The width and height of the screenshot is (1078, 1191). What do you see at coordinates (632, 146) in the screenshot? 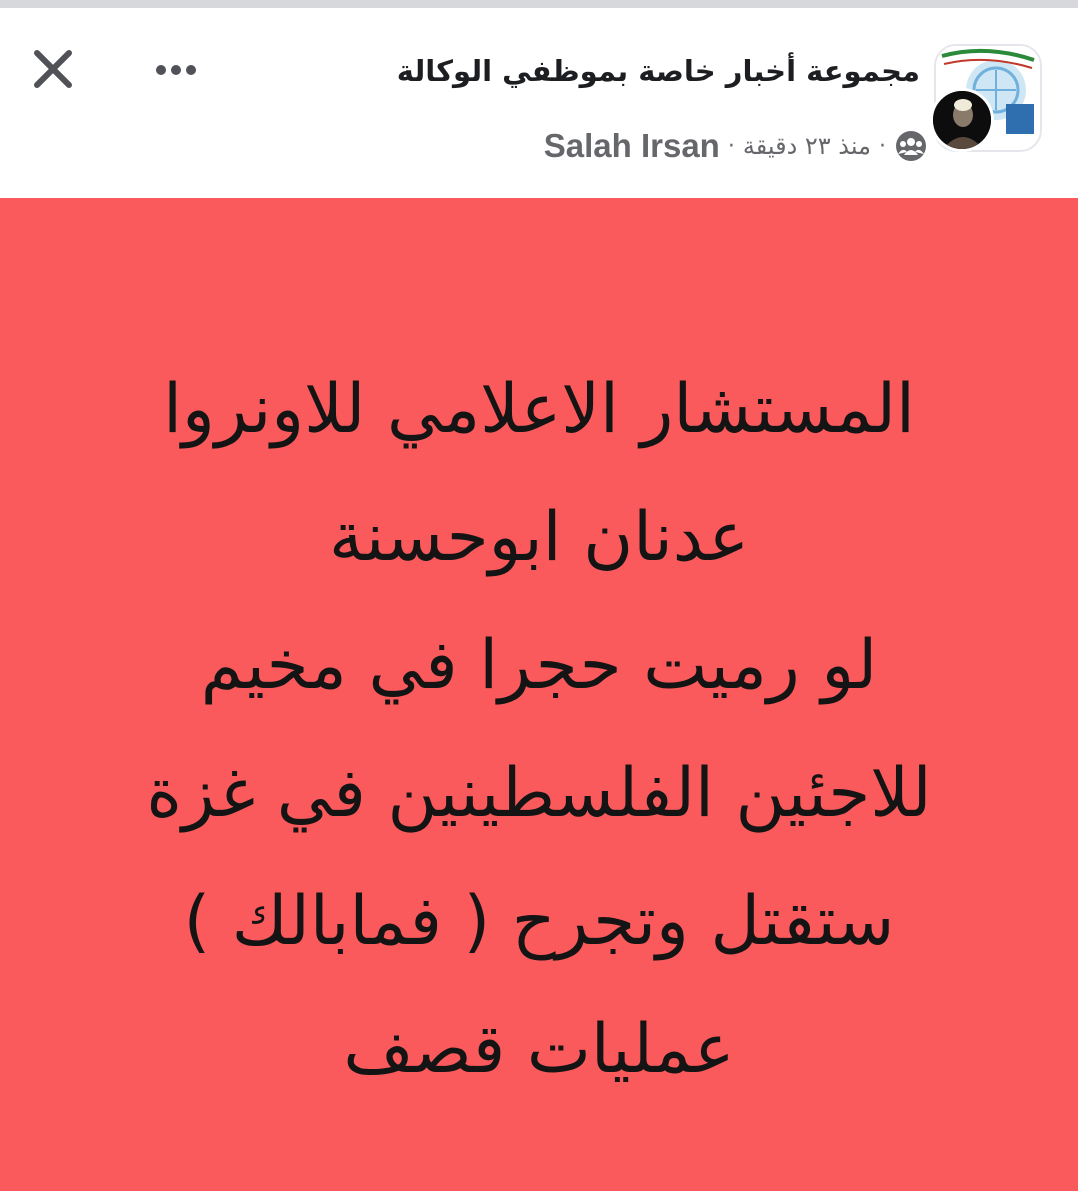
I see `author-name: Salah Irsan` at bounding box center [632, 146].